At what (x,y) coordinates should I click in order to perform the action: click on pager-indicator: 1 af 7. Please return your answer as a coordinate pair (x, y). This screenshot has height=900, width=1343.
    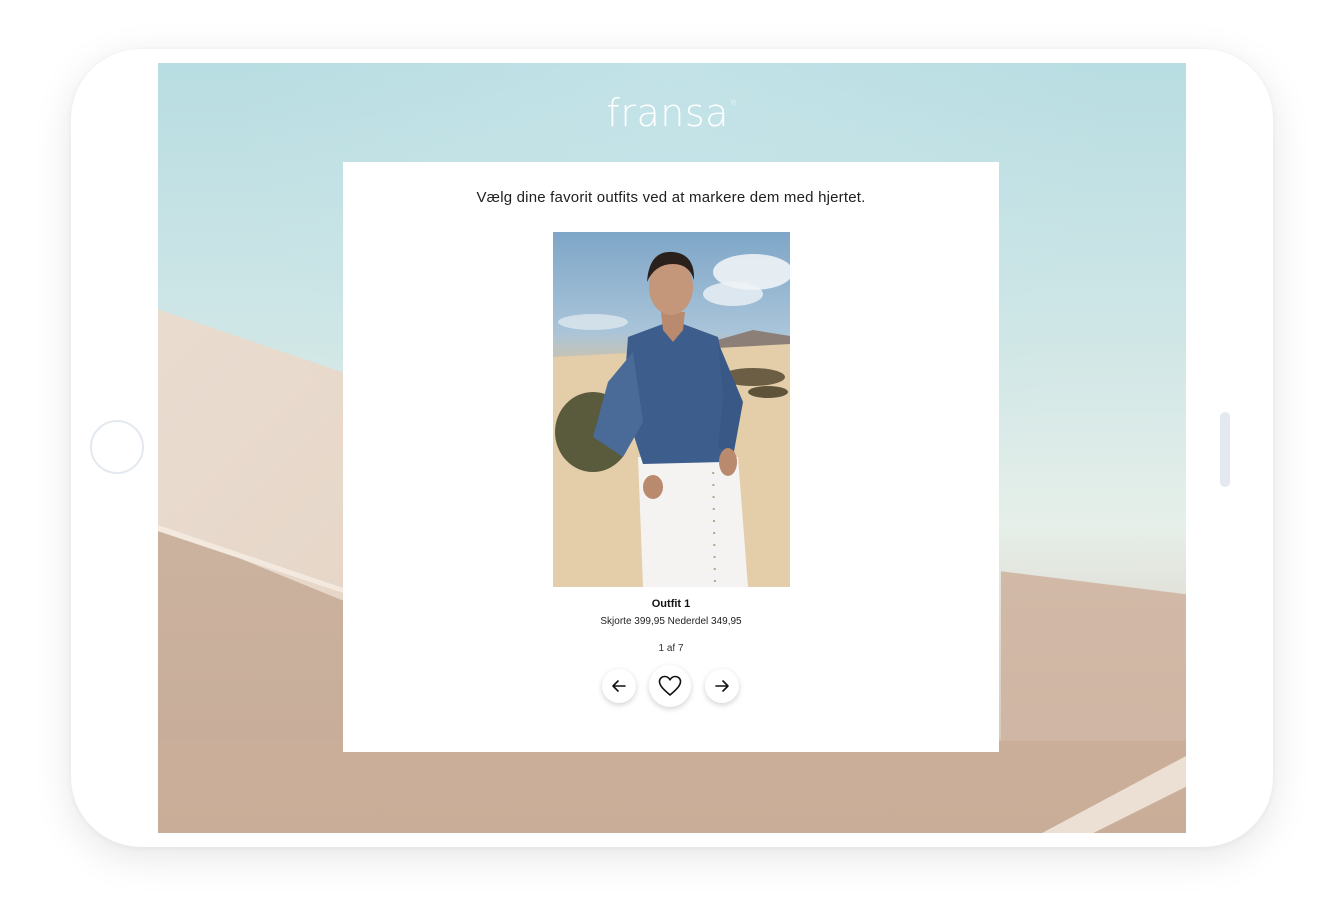
    Looking at the image, I should click on (671, 648).